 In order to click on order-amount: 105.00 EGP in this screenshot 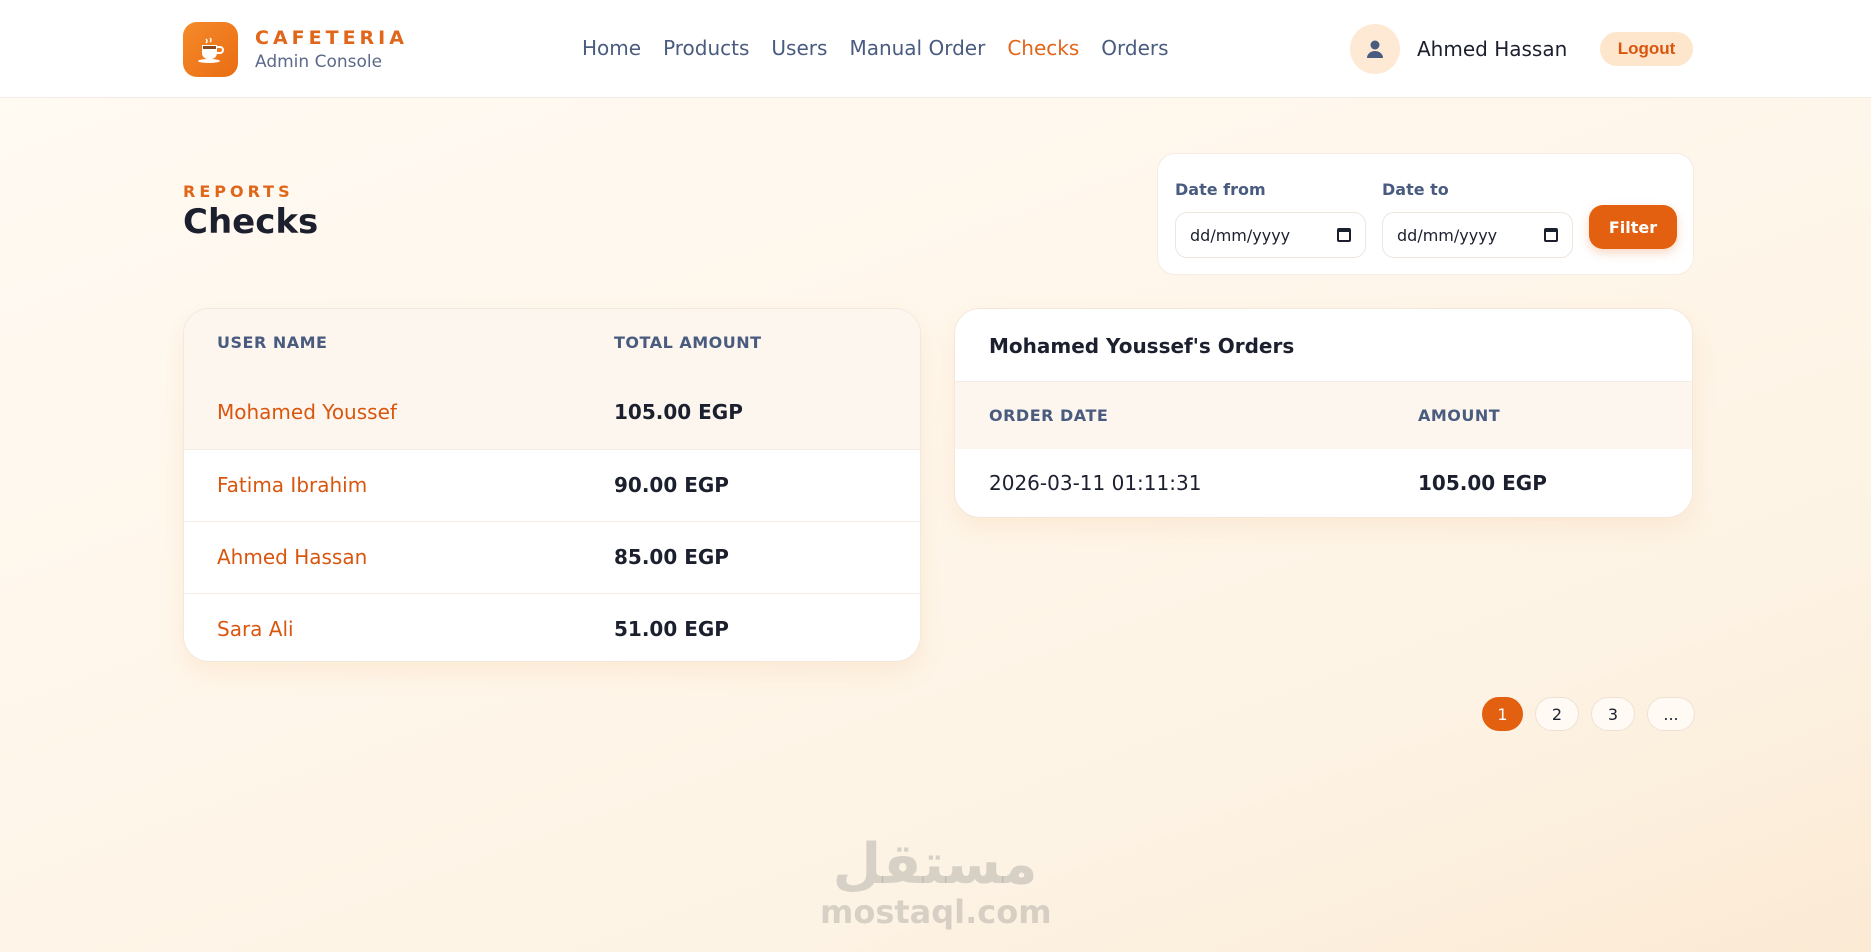, I will do `click(1482, 483)`.